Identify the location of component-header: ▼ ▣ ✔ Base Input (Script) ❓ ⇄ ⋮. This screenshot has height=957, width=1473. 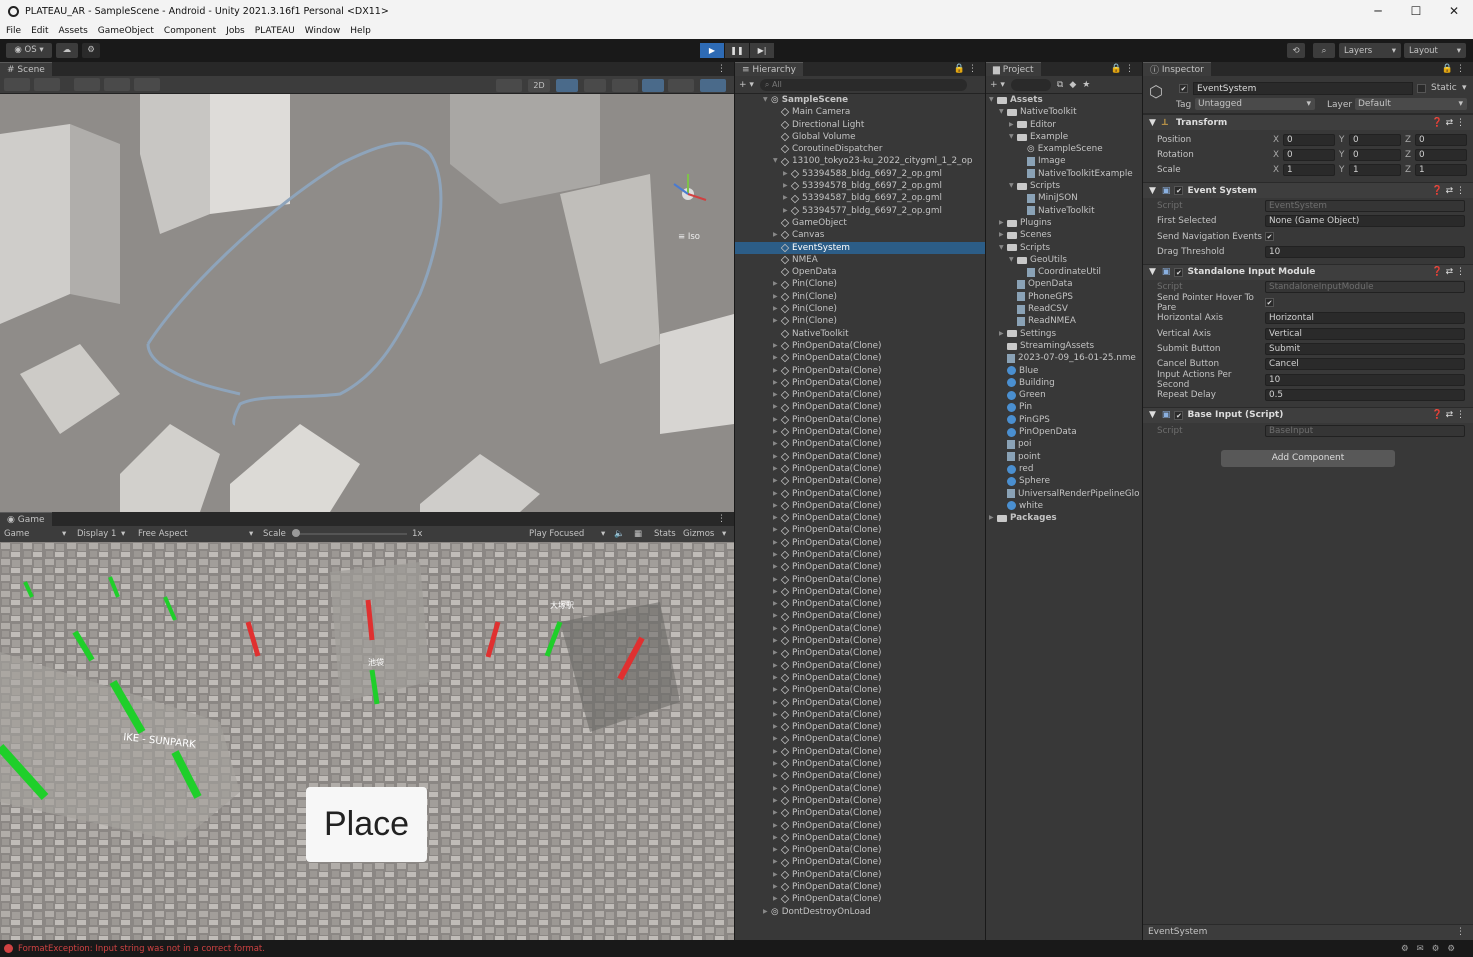
(1308, 414).